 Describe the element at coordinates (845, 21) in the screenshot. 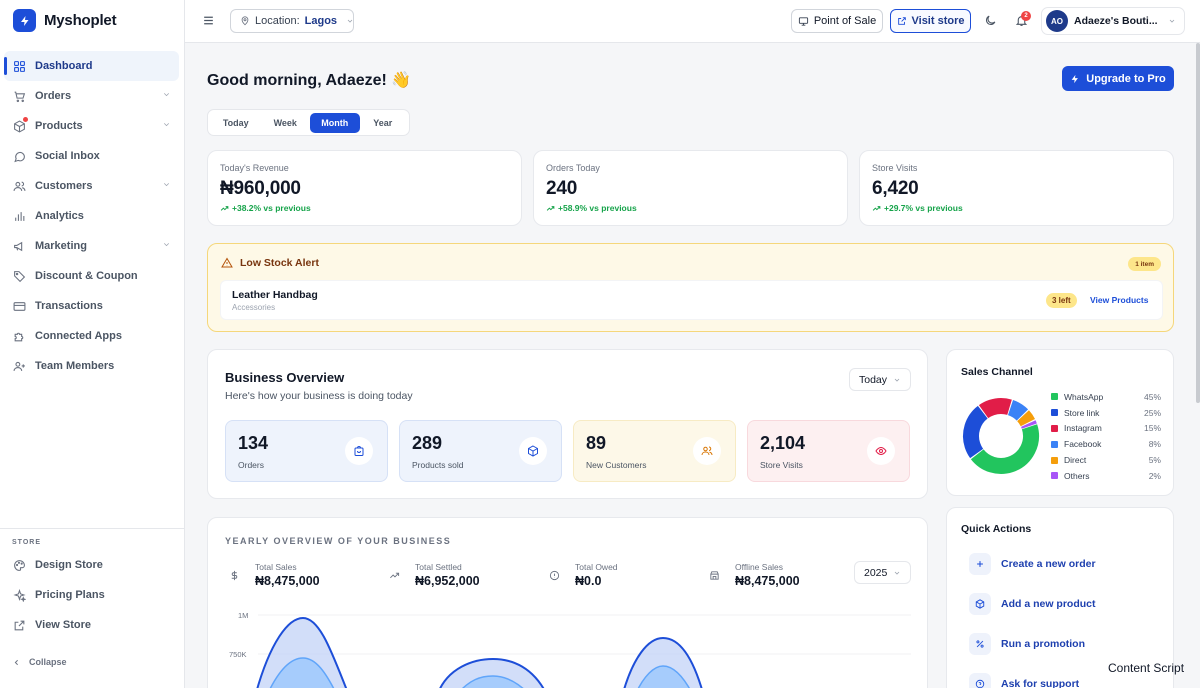

I see `pos-label: Point of Sale` at that location.